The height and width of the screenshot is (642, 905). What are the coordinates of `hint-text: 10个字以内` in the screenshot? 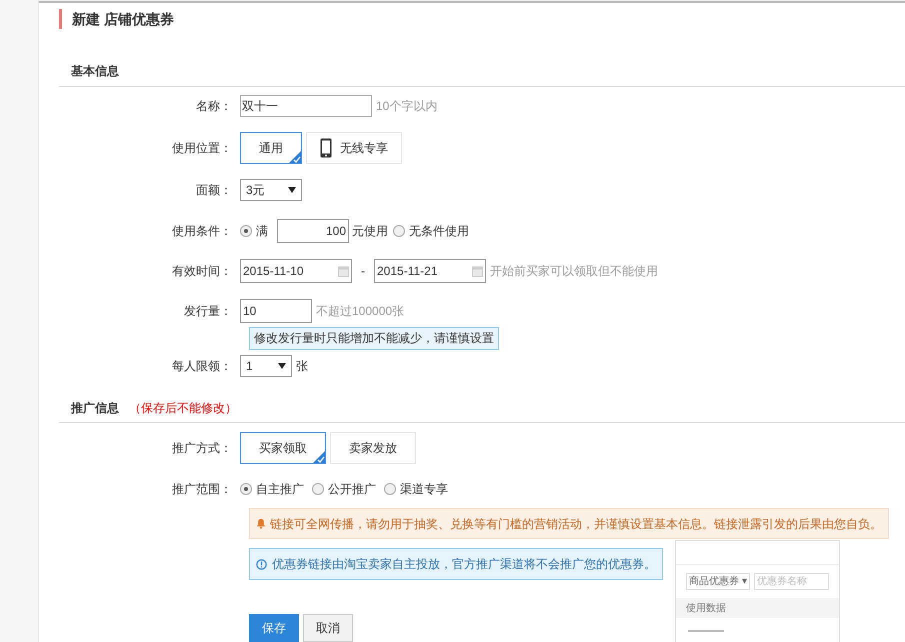 It's located at (407, 106).